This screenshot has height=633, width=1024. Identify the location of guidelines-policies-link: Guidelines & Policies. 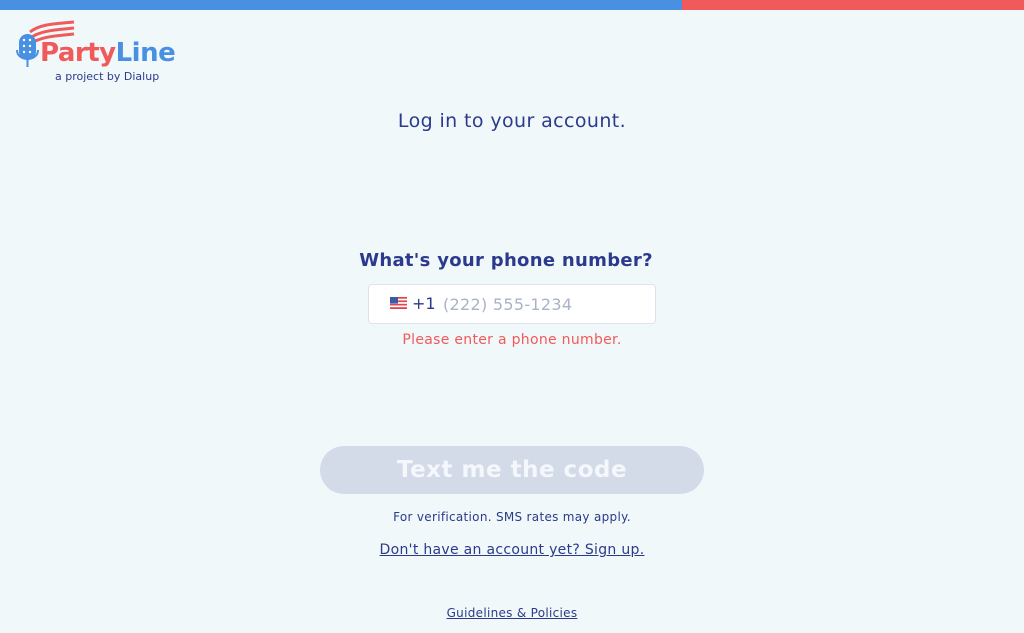
(512, 613).